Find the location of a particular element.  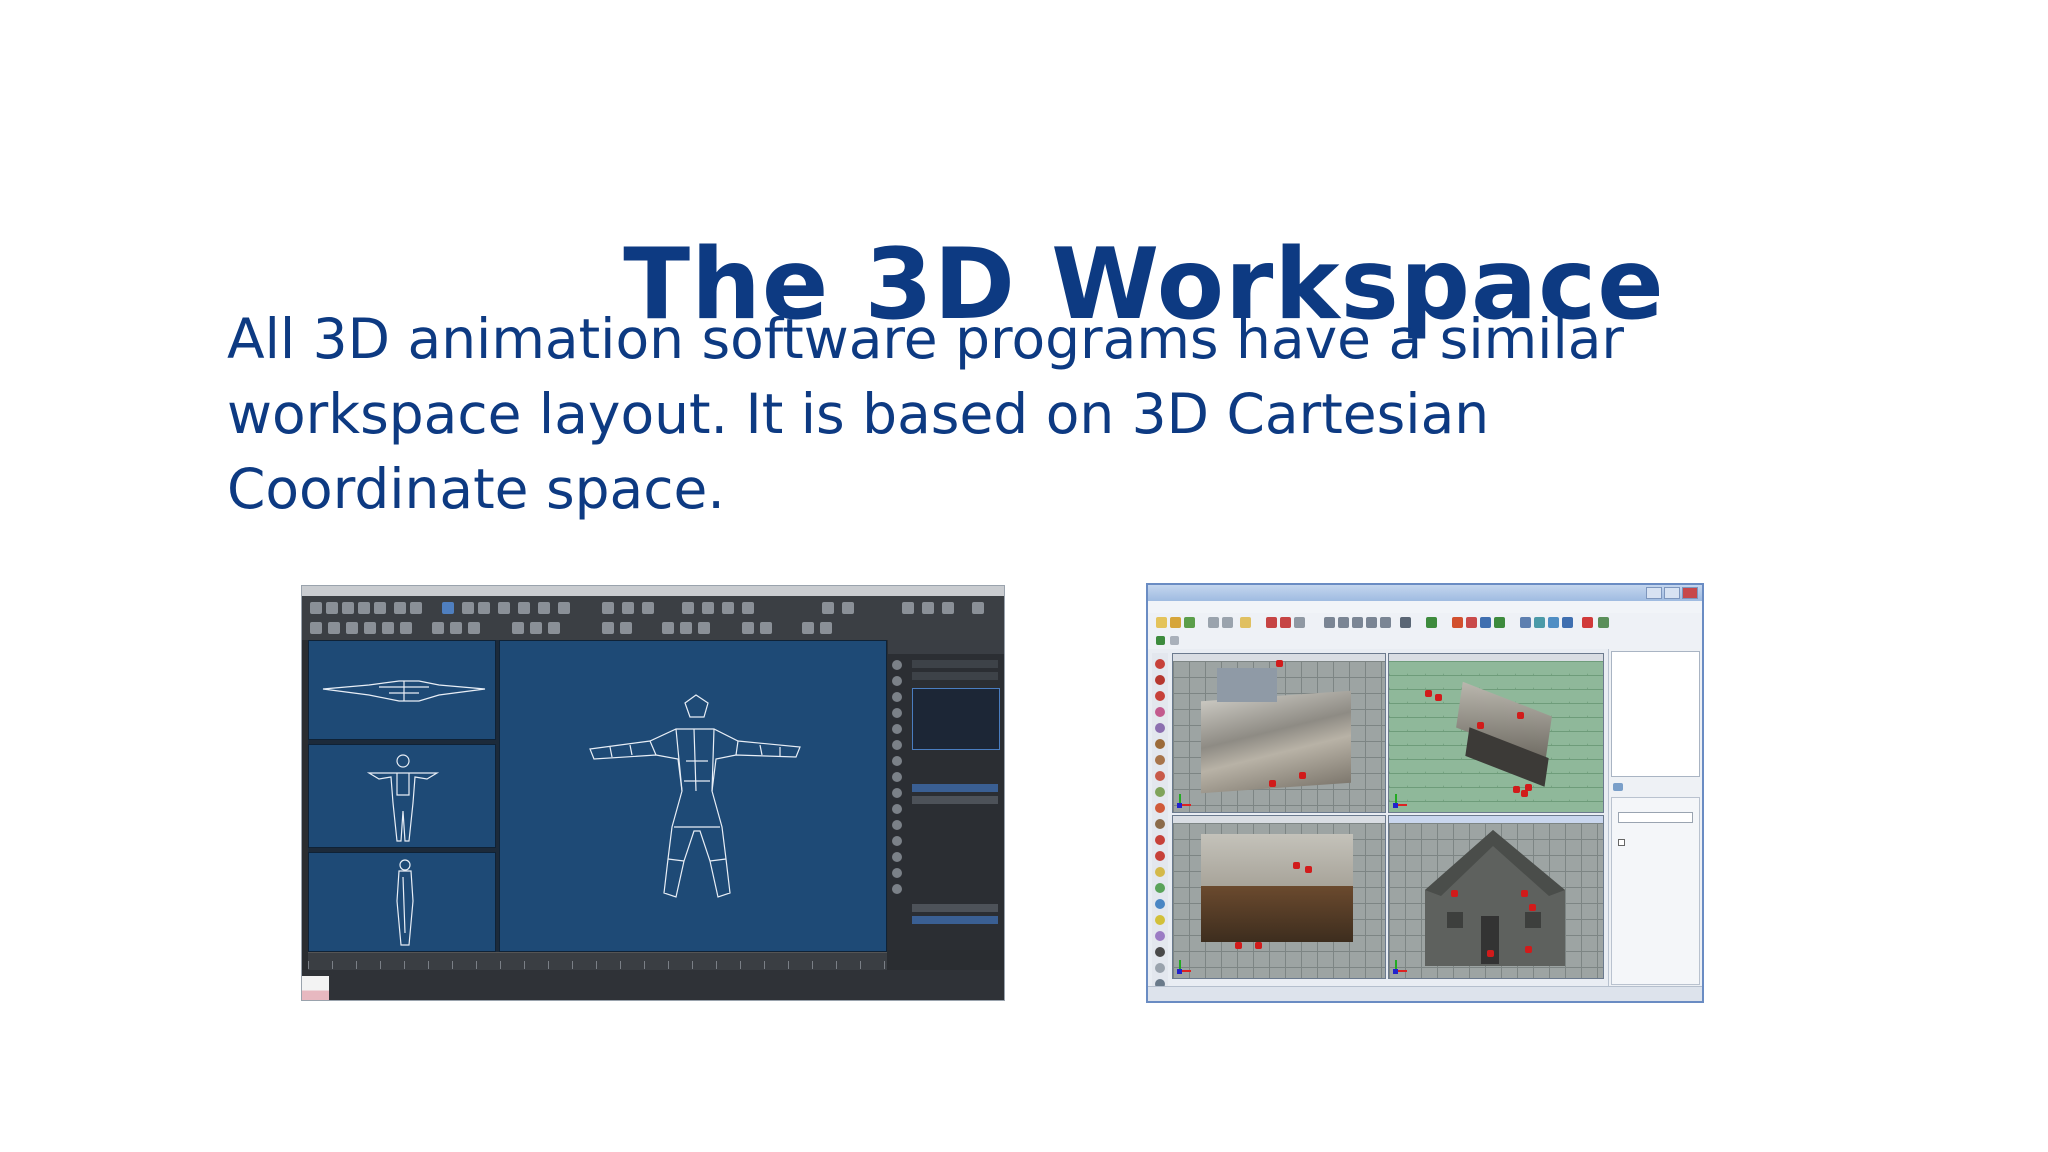

vizard-toolbar is located at coordinates (1425, 623).